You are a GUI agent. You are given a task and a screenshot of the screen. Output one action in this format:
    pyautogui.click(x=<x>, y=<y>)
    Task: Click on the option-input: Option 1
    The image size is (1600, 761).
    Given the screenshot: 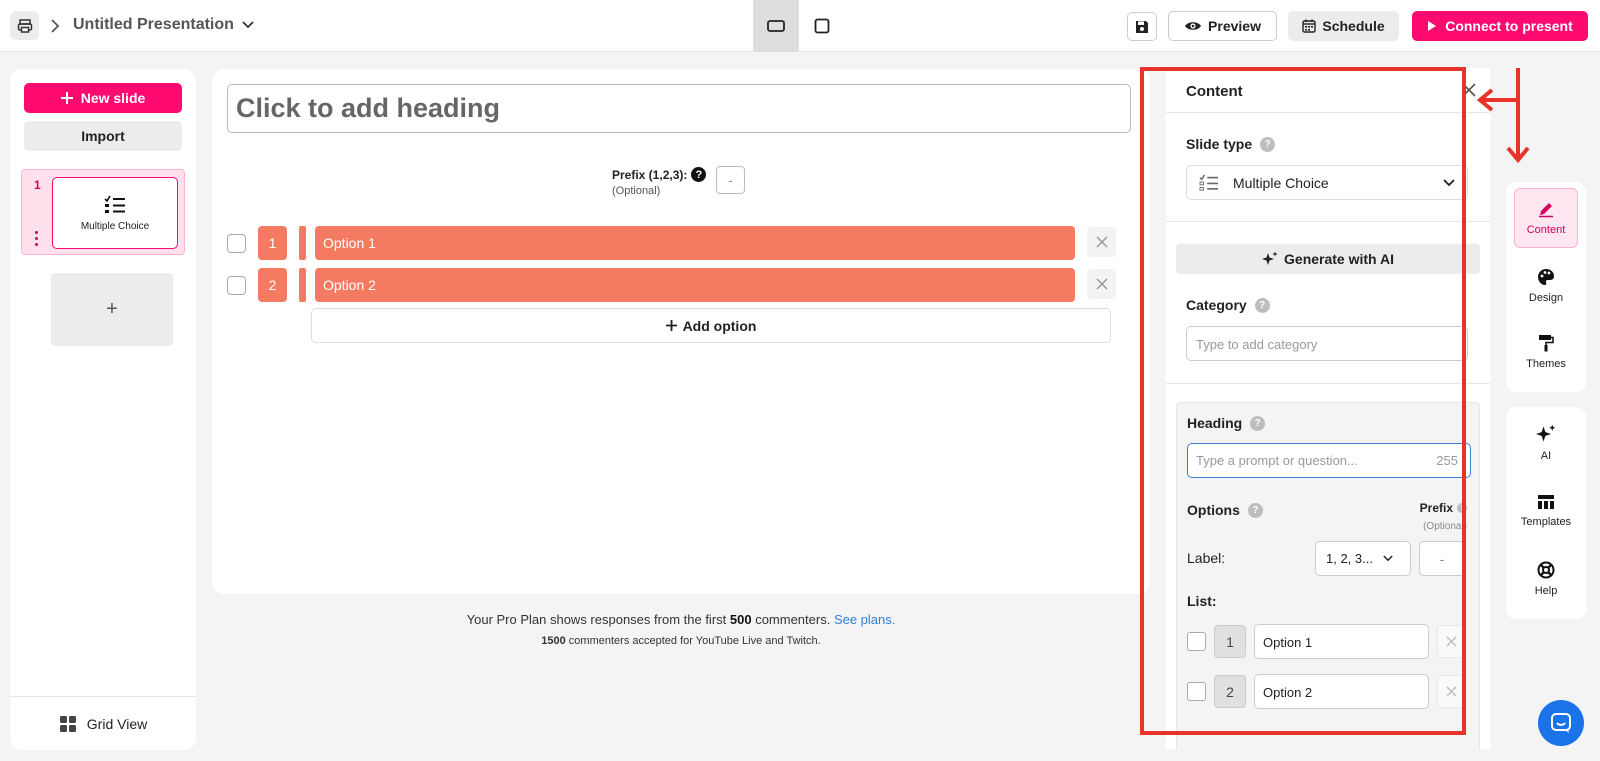 What is the action you would take?
    pyautogui.click(x=695, y=243)
    